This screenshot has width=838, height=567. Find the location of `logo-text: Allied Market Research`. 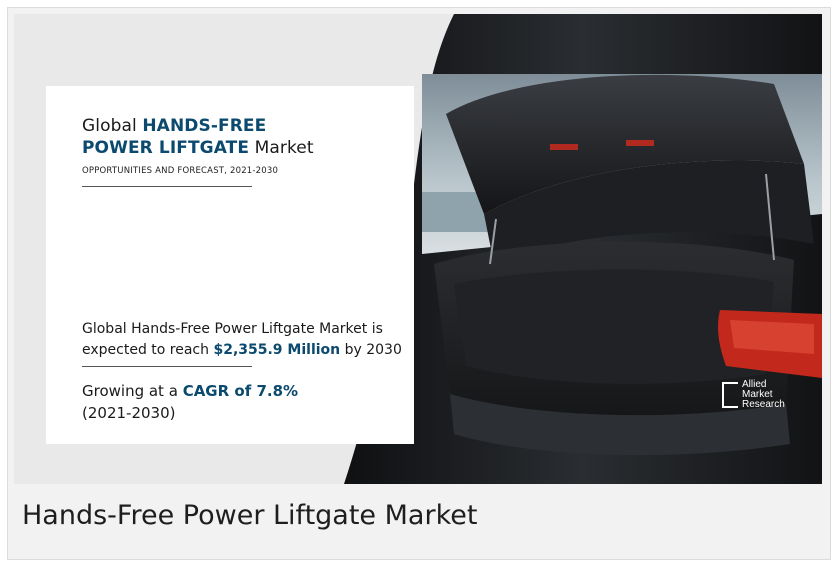

logo-text: Allied Market Research is located at coordinates (763, 395).